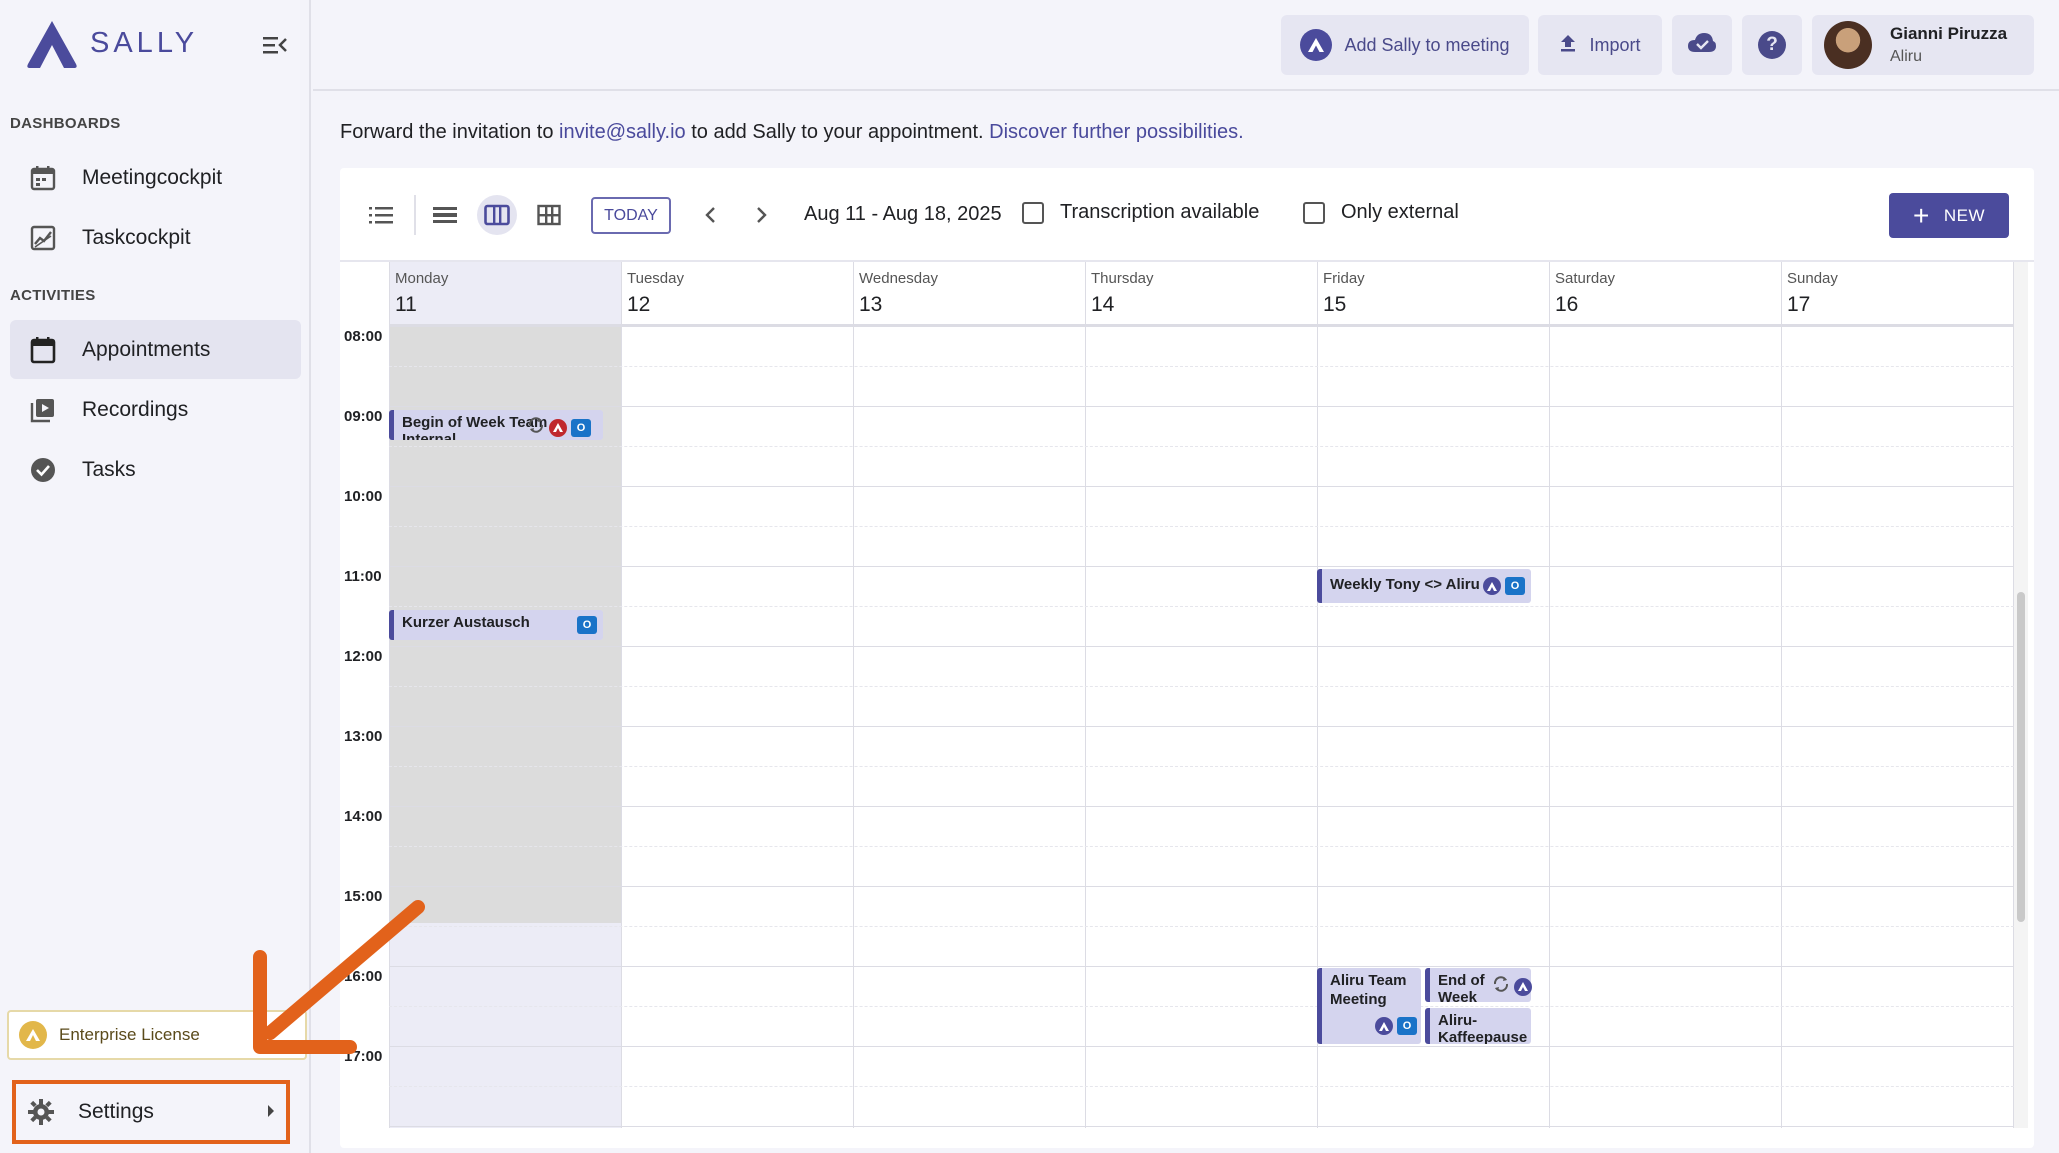  Describe the element at coordinates (1615, 44) in the screenshot. I see `import-label: Import` at that location.